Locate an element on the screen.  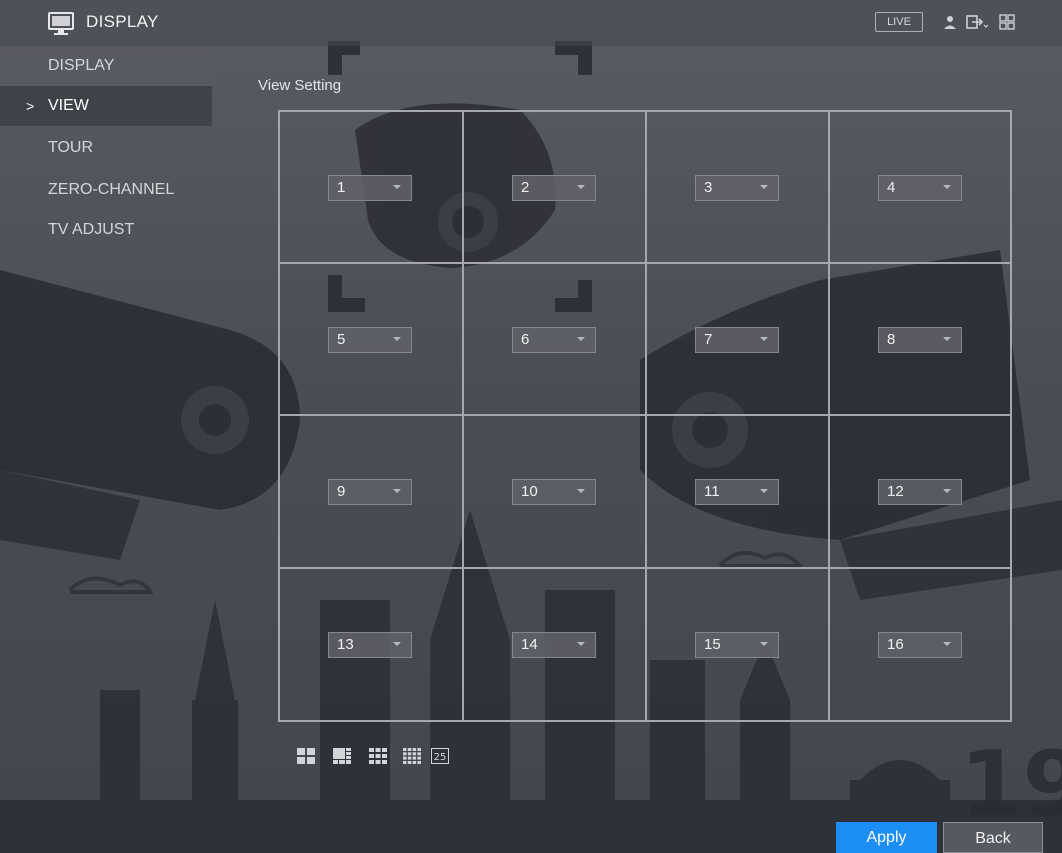
channel-select: 8 is located at coordinates (920, 340).